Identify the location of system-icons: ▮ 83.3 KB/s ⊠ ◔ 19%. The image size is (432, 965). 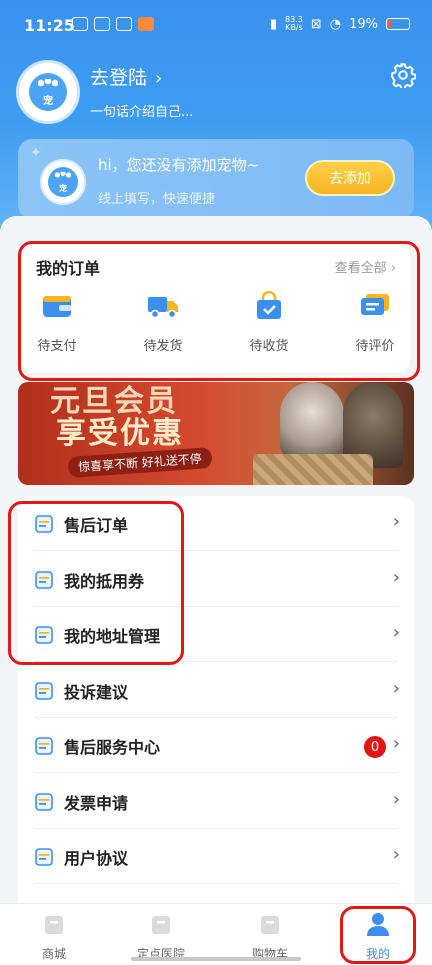
(340, 24).